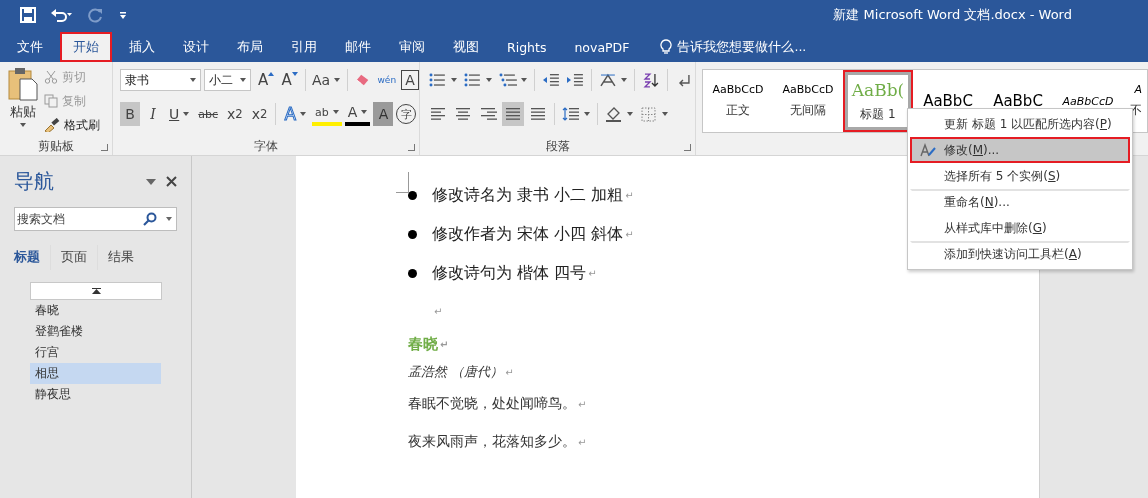 The image size is (1148, 498). What do you see at coordinates (171, 181) in the screenshot?
I see `close-icon` at bounding box center [171, 181].